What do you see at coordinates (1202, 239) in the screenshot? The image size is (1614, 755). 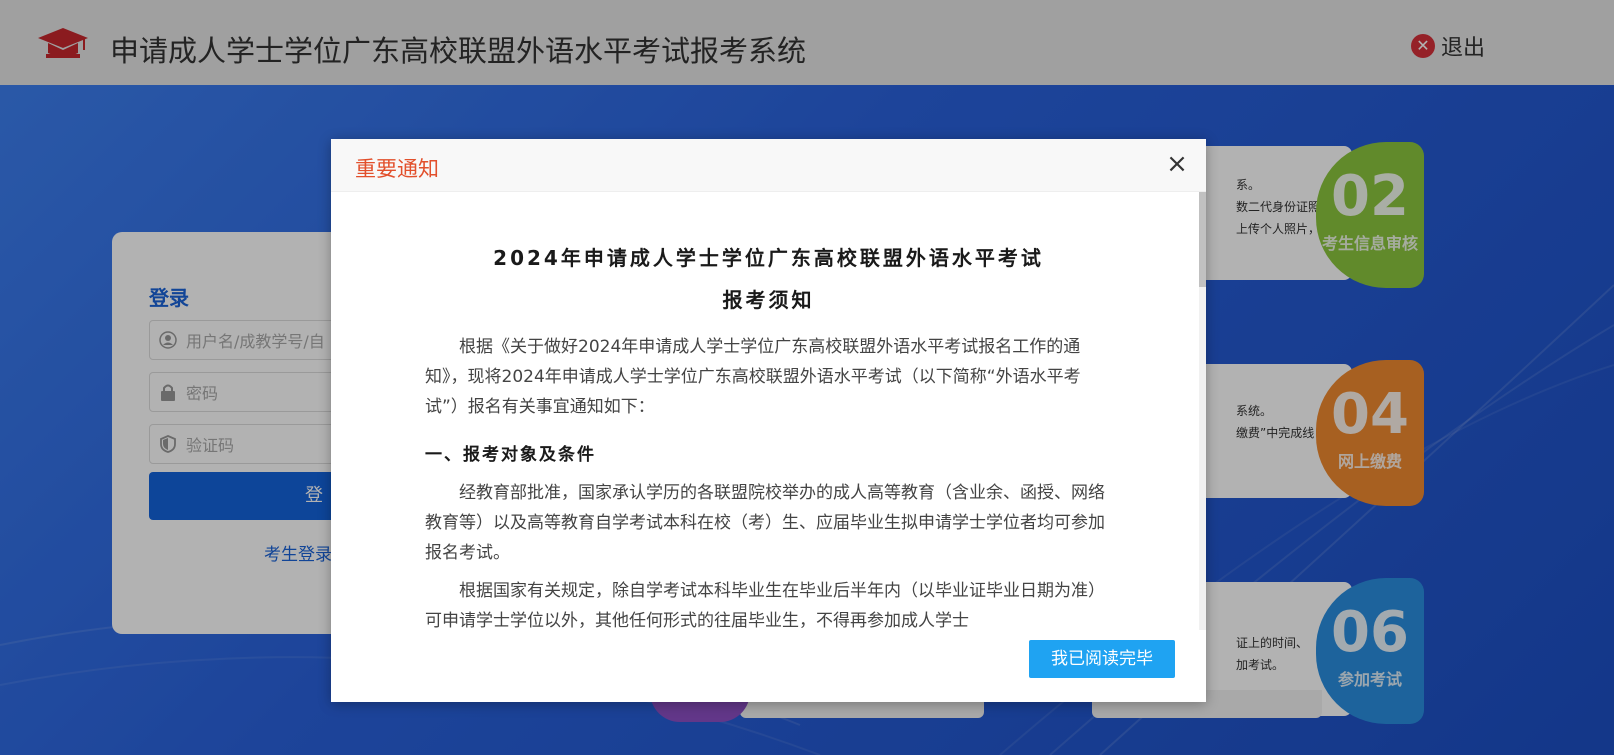 I see `scrollbar-thumb` at bounding box center [1202, 239].